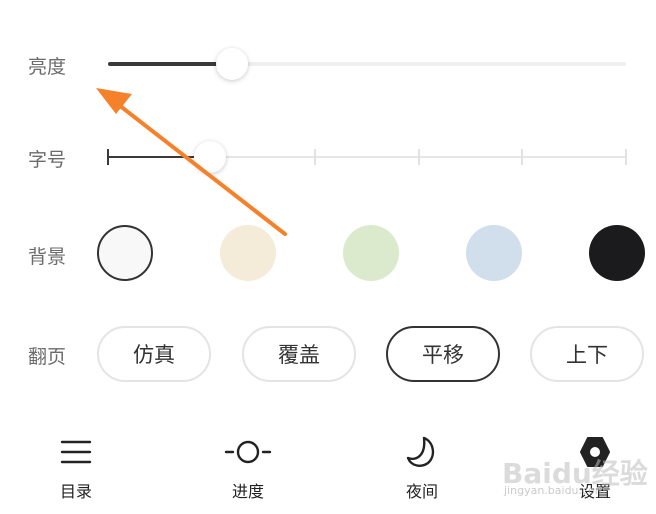  I want to click on annotation-arrow, so click(191, 162).